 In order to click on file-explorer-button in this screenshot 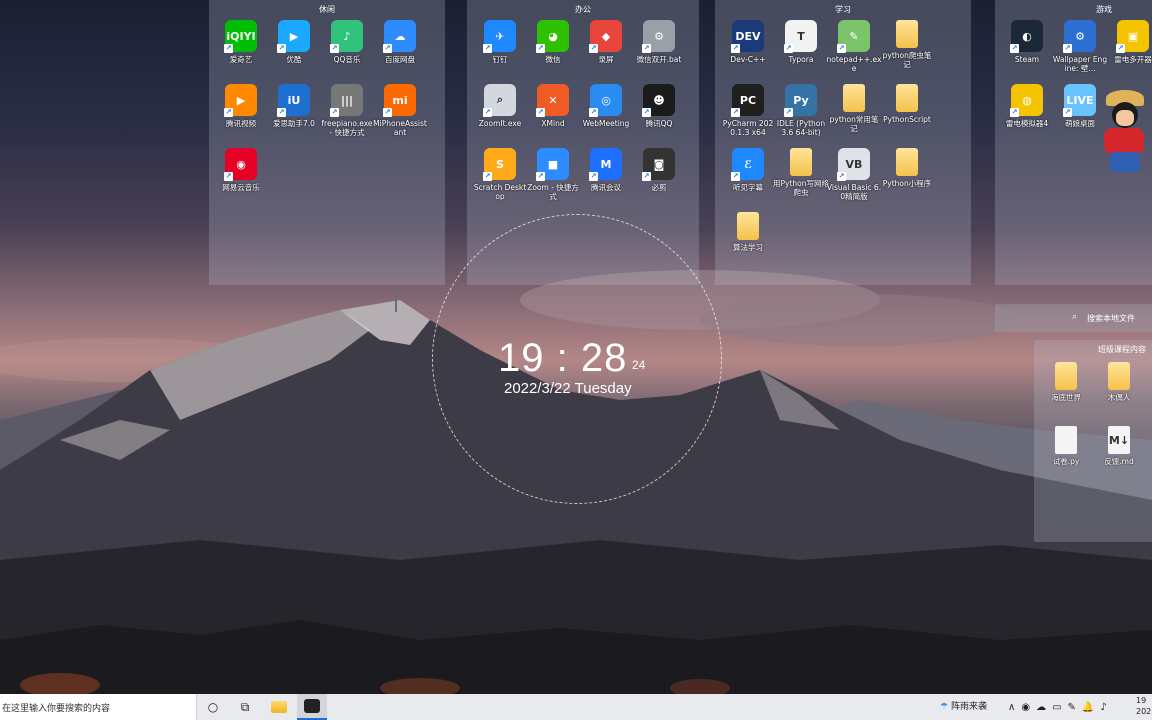, I will do `click(279, 707)`.